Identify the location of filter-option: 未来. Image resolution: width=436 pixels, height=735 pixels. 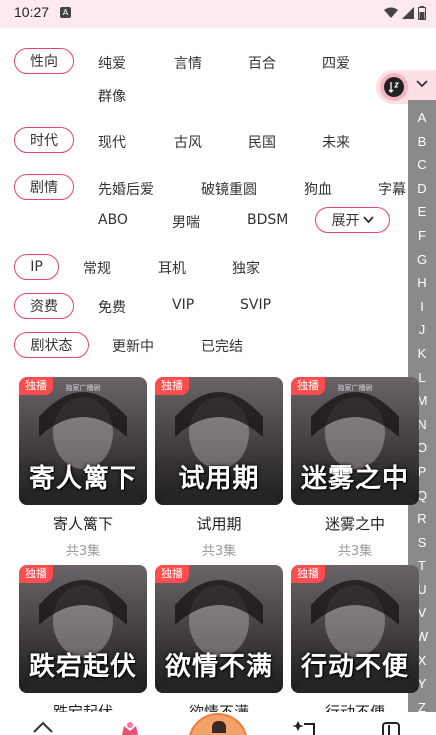
(336, 142).